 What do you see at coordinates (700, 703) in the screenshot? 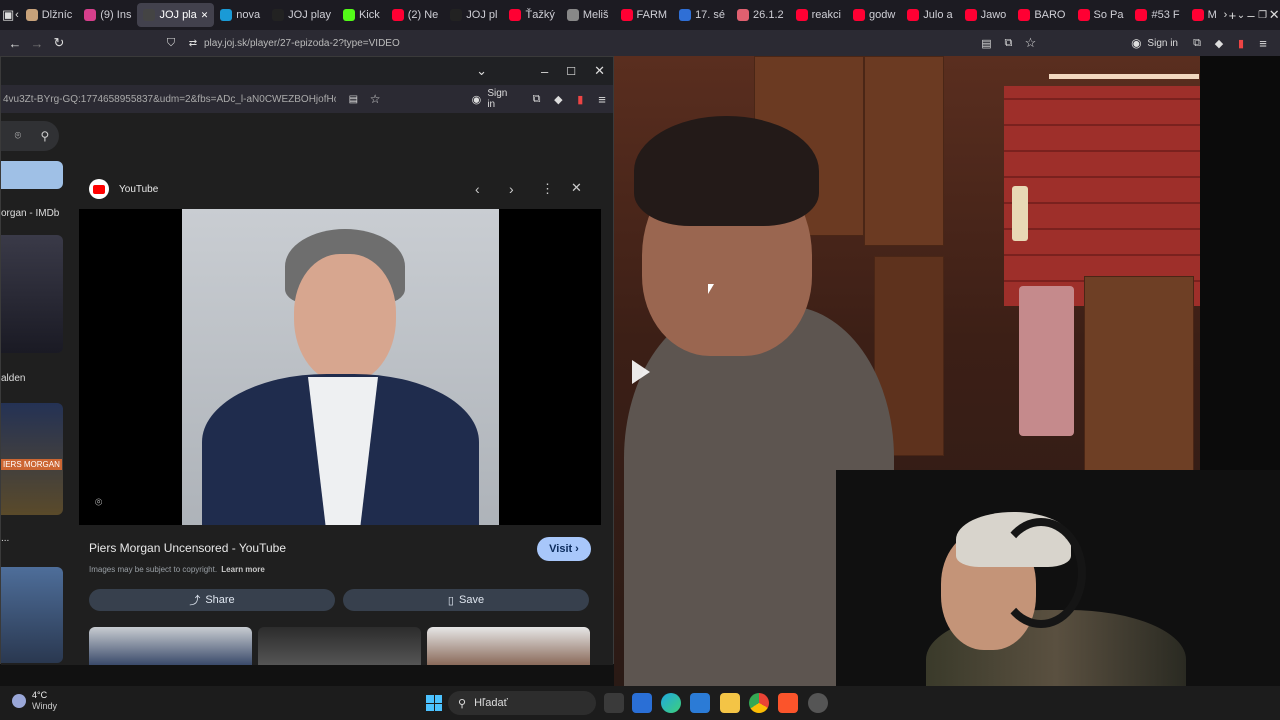
I see `photos-icon` at bounding box center [700, 703].